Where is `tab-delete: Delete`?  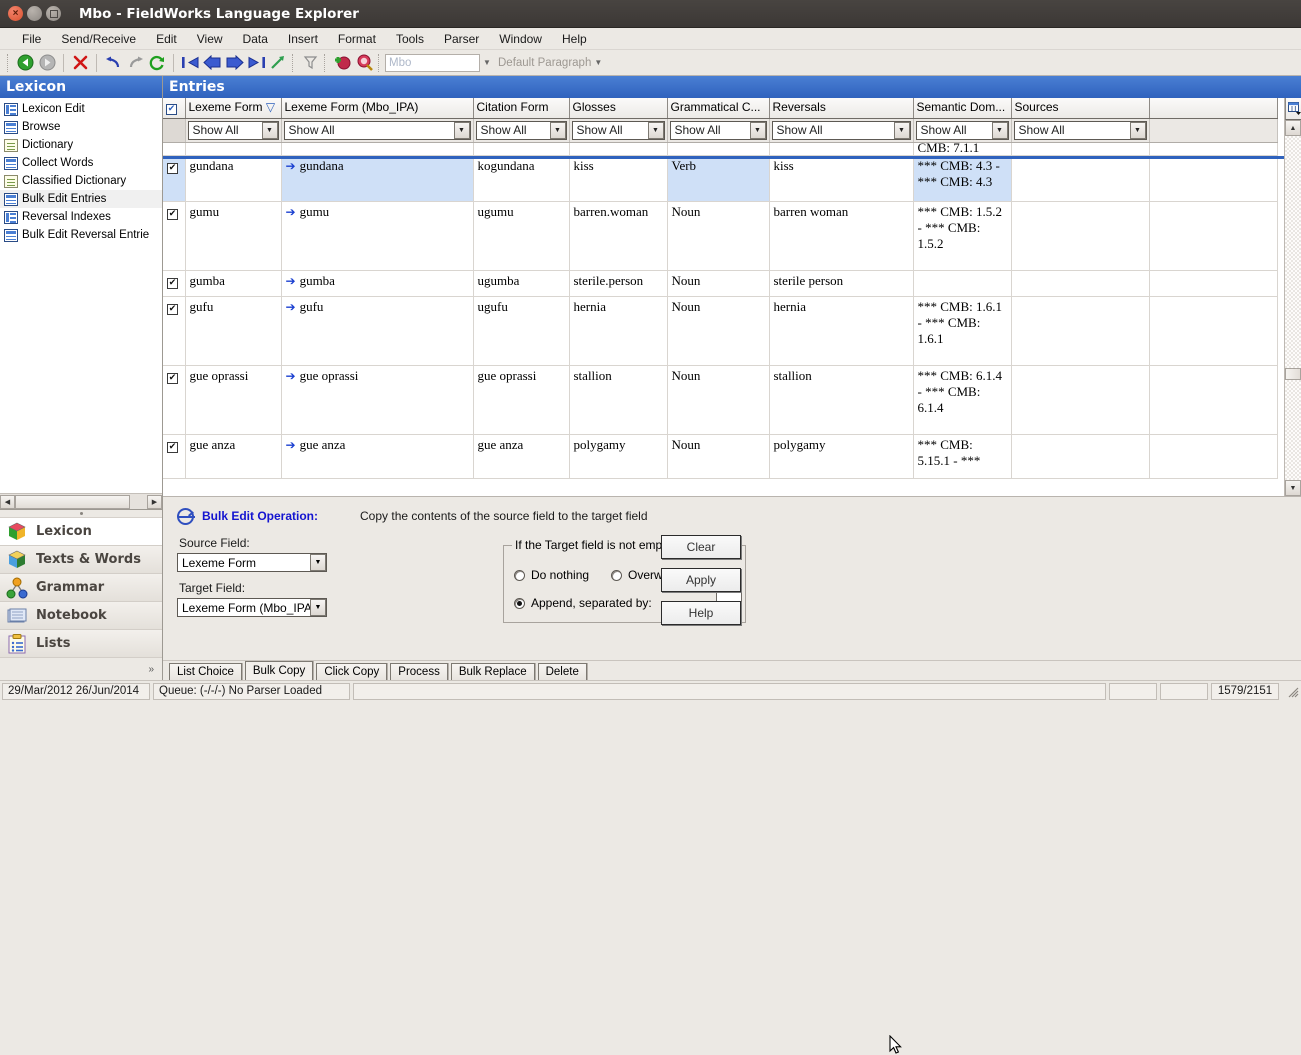 tab-delete: Delete is located at coordinates (562, 671).